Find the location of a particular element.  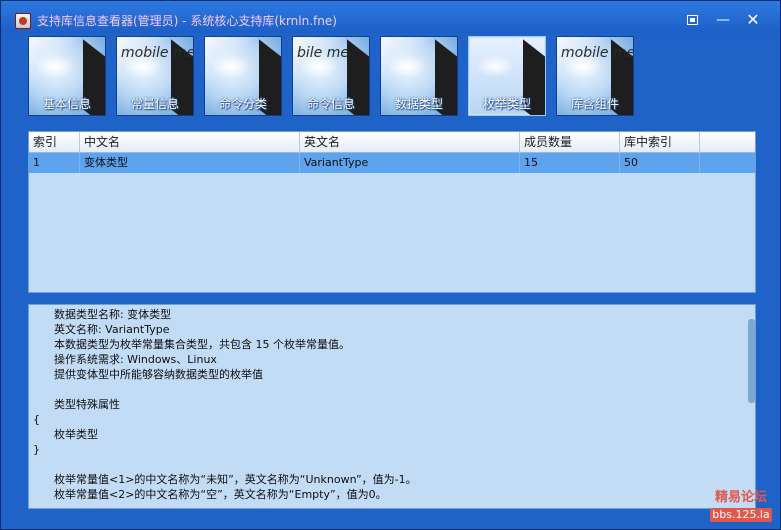

tool-label: 常量信息 is located at coordinates (154, 104).